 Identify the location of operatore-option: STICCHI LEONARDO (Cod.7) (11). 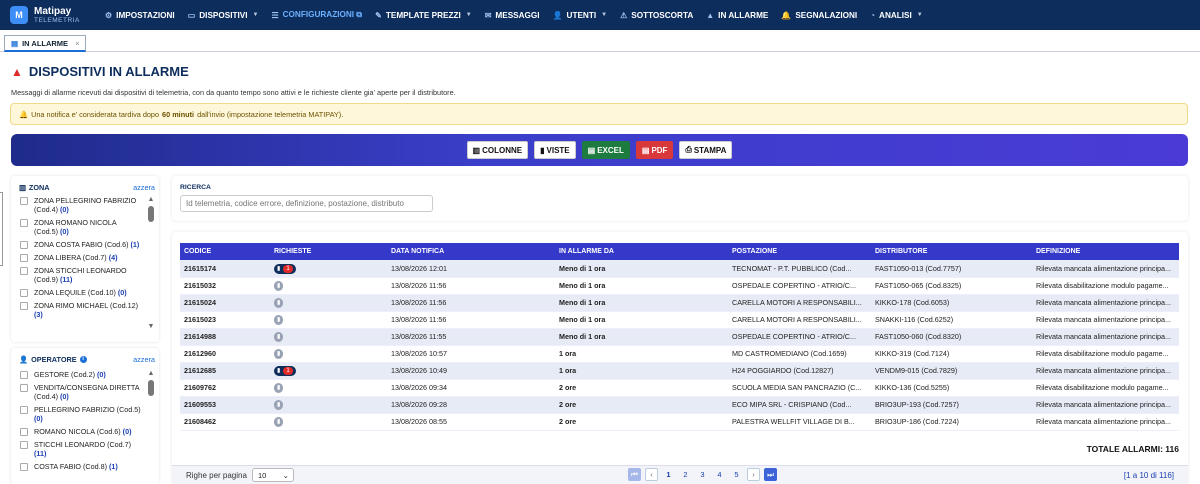
(80, 449).